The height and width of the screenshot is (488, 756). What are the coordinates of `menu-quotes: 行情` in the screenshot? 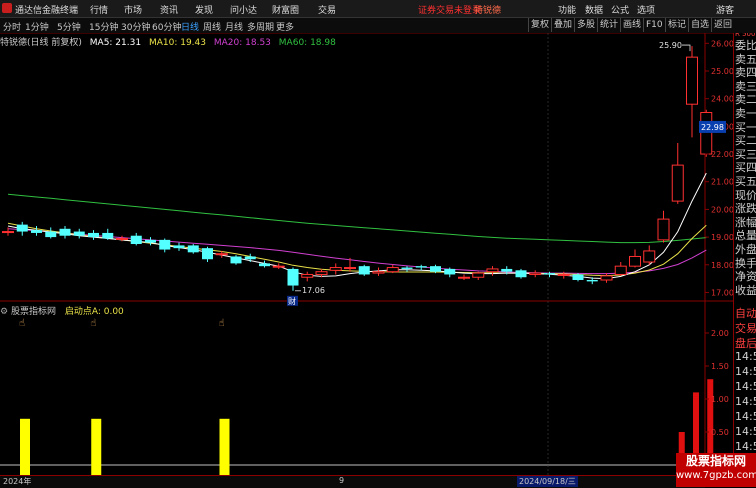 It's located at (99, 9).